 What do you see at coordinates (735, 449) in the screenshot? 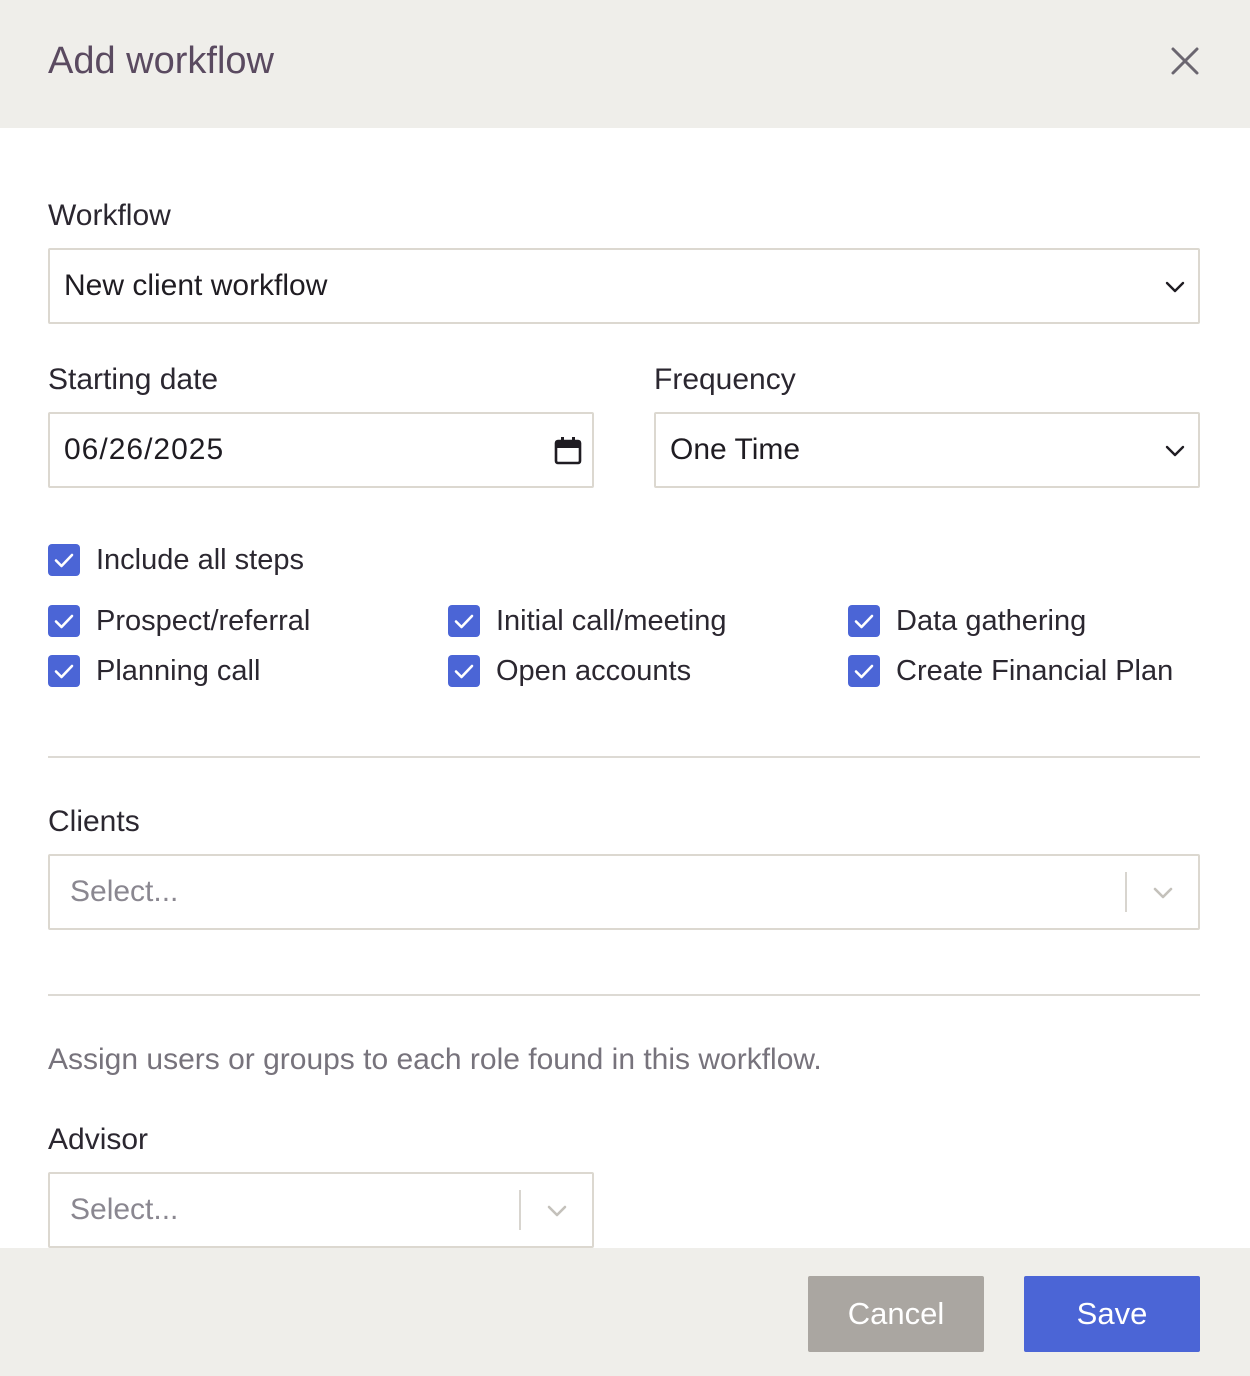
I see `frequency-select-value: One Time` at bounding box center [735, 449].